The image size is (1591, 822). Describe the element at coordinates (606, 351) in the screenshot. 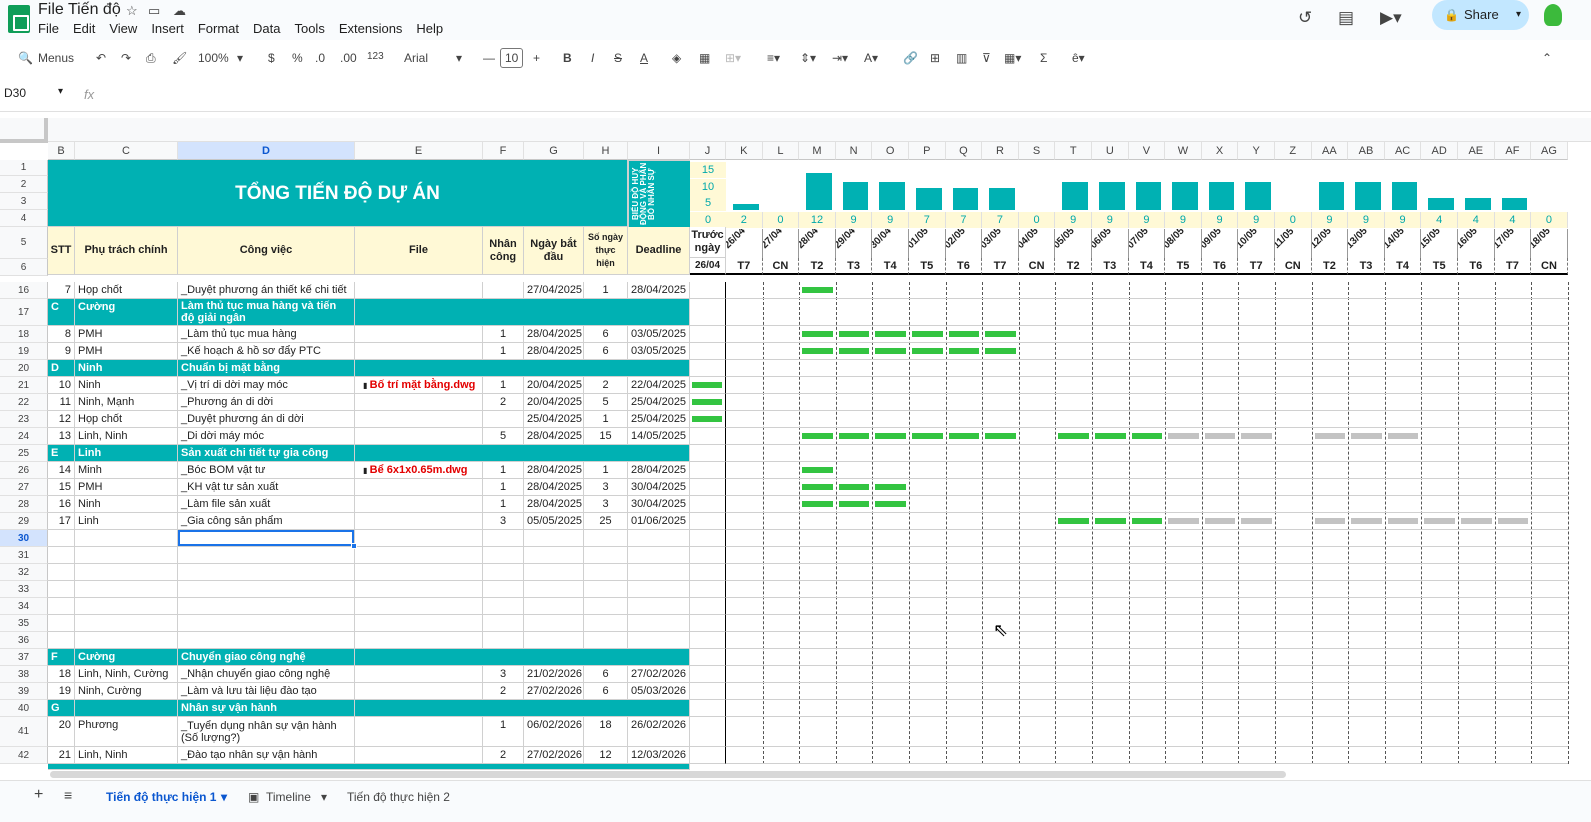

I see `days-cell: 6` at that location.